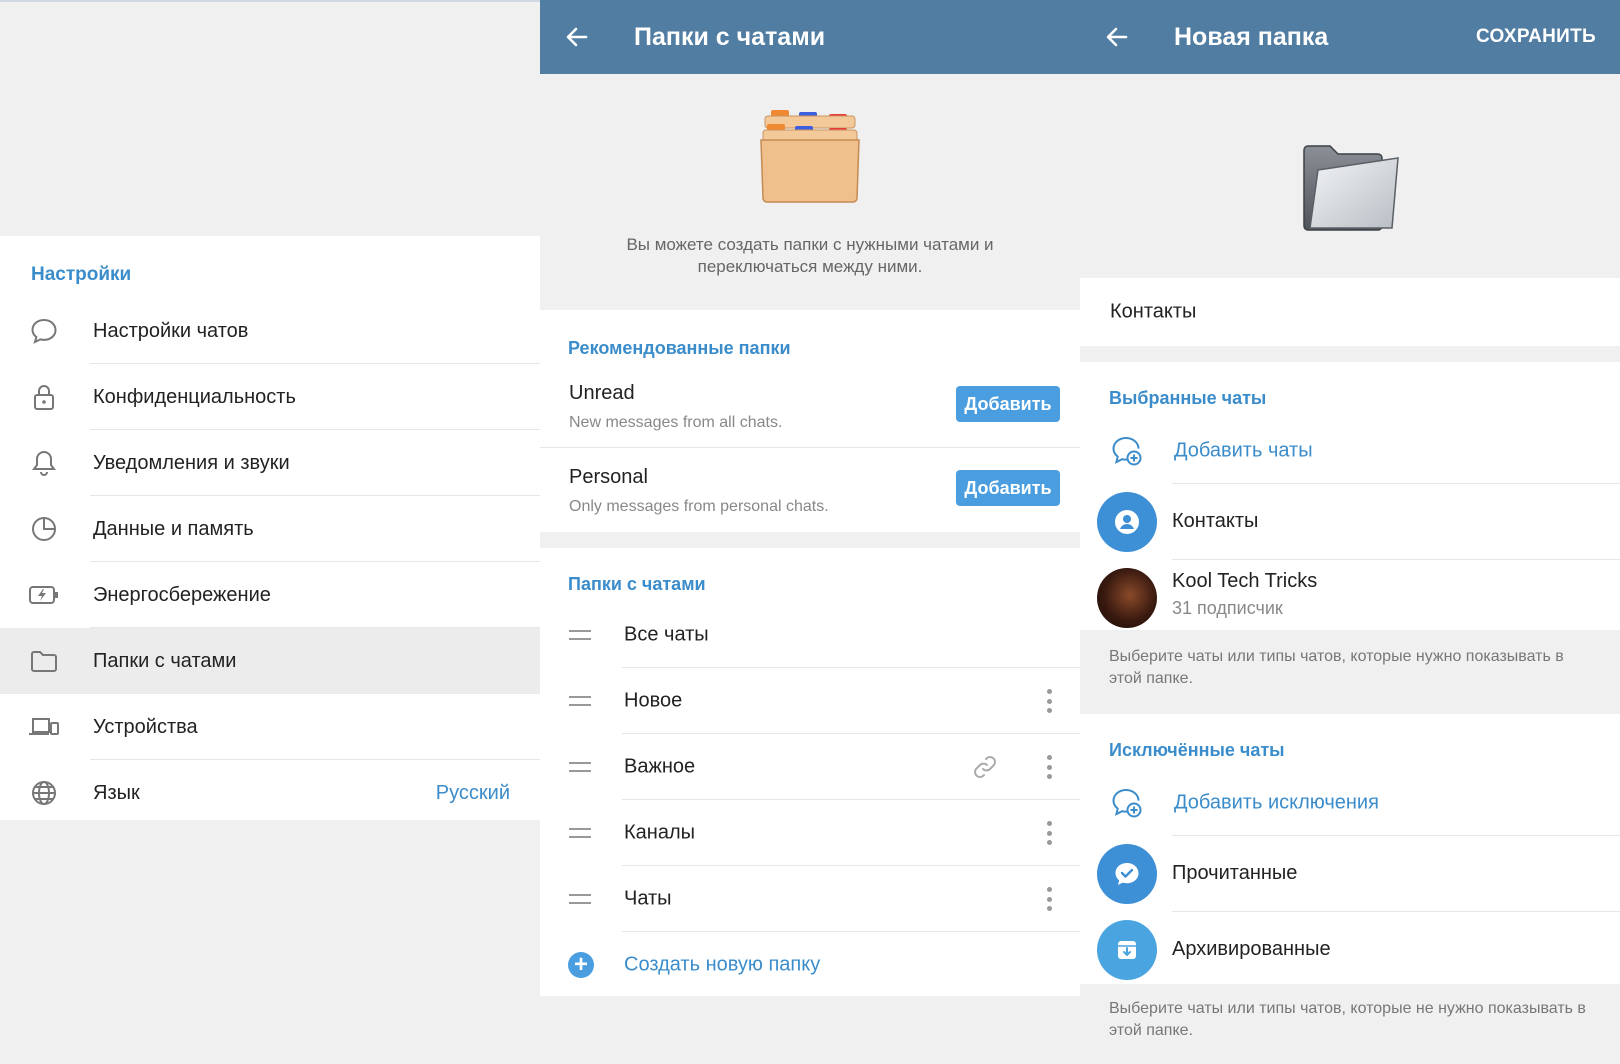 The height and width of the screenshot is (1064, 1620). Describe the element at coordinates (810, 635) in the screenshot. I see `folder-row-all-chats: Все чаты` at that location.